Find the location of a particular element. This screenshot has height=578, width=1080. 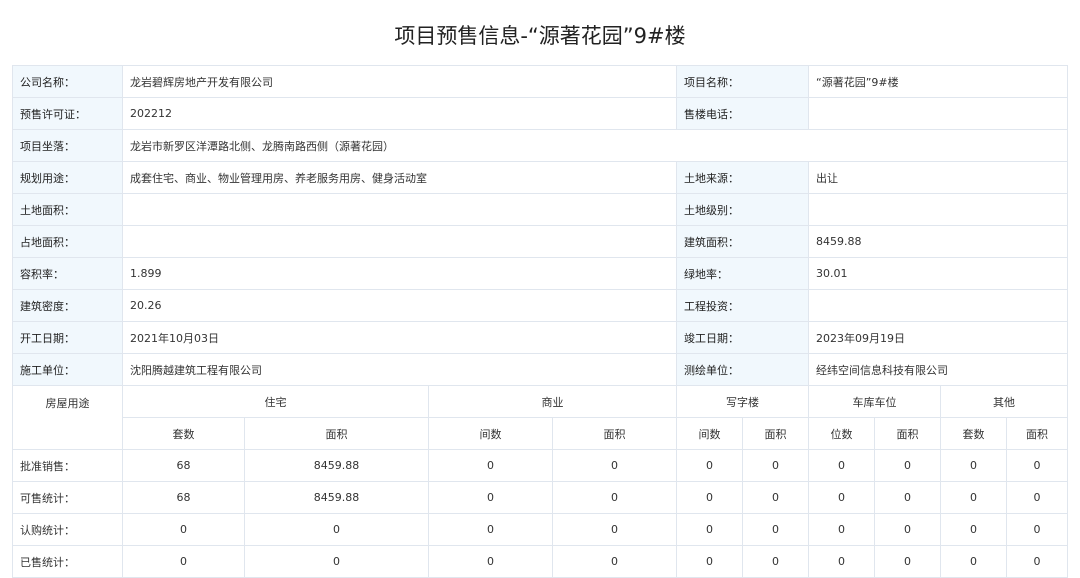

stats-row-label: 批准销售： is located at coordinates (67, 465).